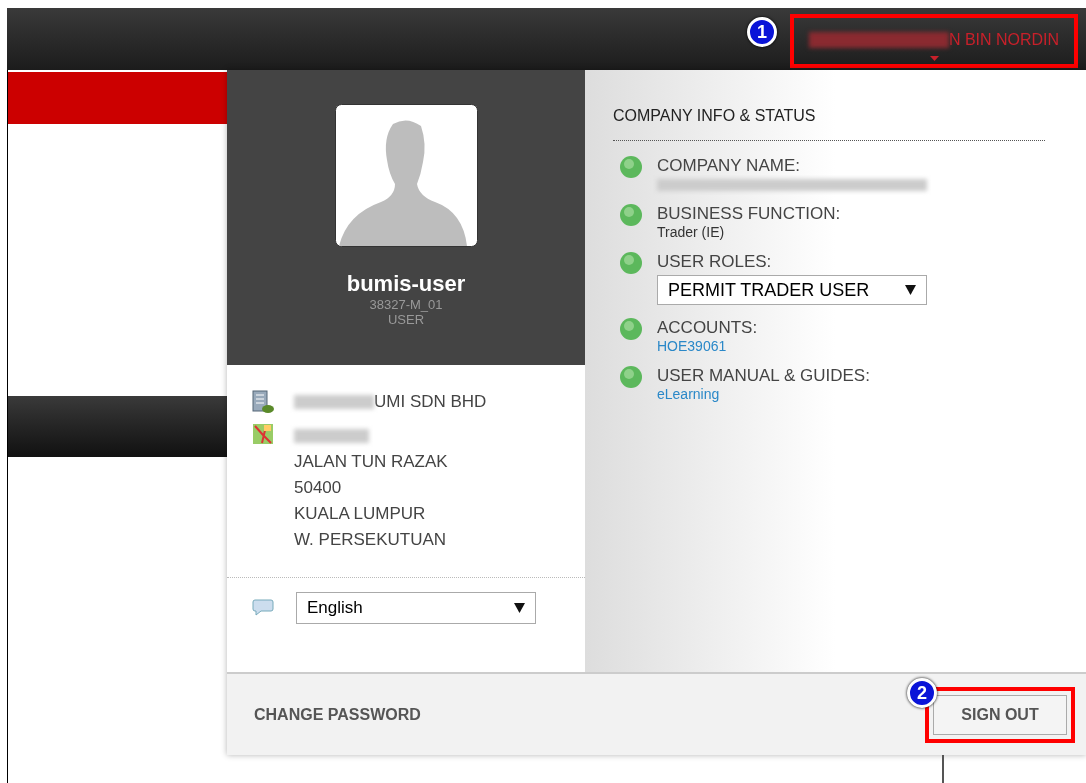  What do you see at coordinates (263, 607) in the screenshot?
I see `speech-bubble-icon` at bounding box center [263, 607].